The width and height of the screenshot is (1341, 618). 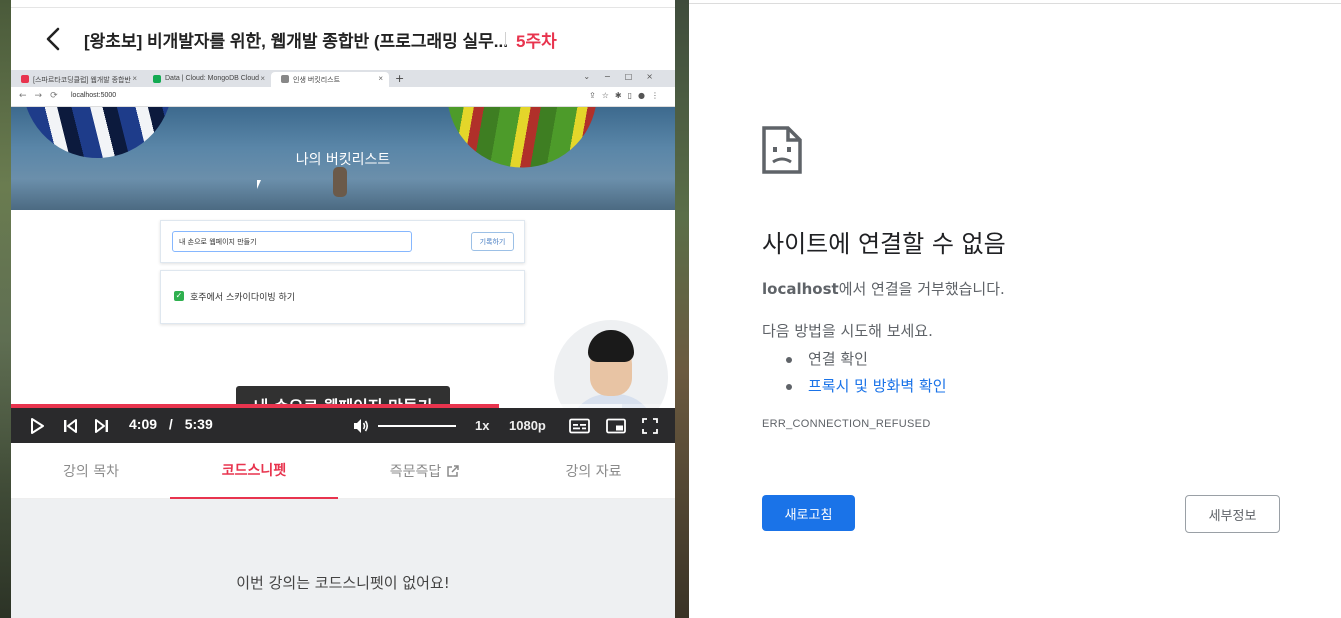 I want to click on tab-table-of-contents: 강의 목차, so click(x=91, y=471).